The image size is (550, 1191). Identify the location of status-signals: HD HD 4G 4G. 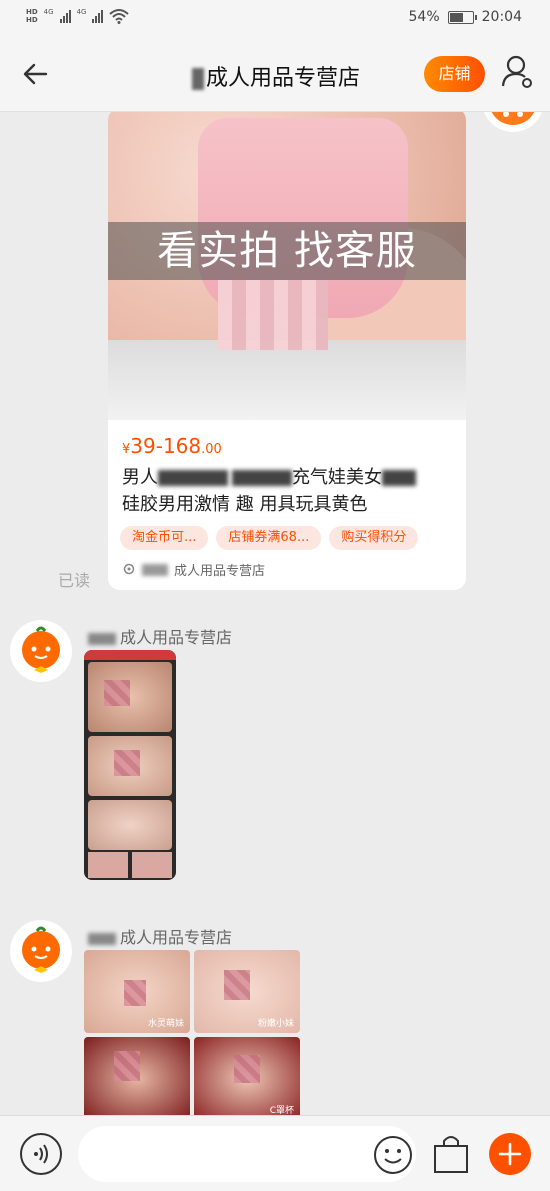
(78, 16).